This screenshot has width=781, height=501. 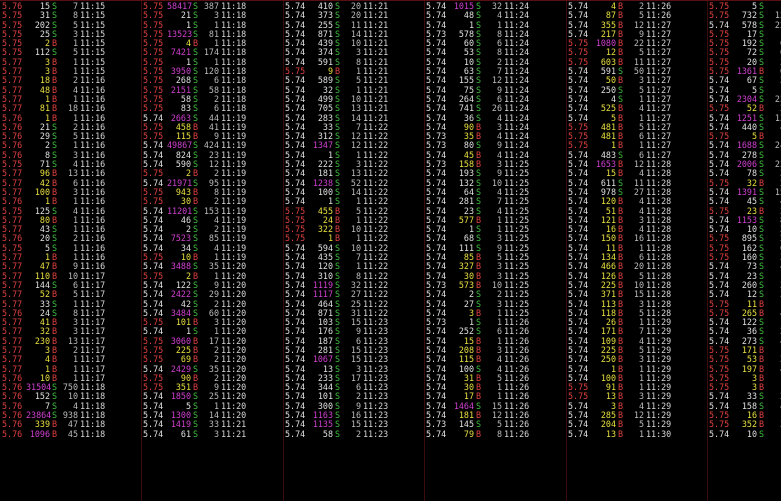 What do you see at coordinates (353, 433) in the screenshot?
I see `tick-row: 5.74 58 S 2 11:23` at bounding box center [353, 433].